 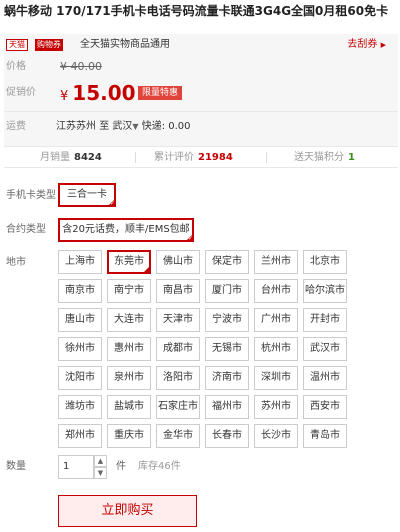 What do you see at coordinates (325, 320) in the screenshot?
I see `city-option: 开封市` at bounding box center [325, 320].